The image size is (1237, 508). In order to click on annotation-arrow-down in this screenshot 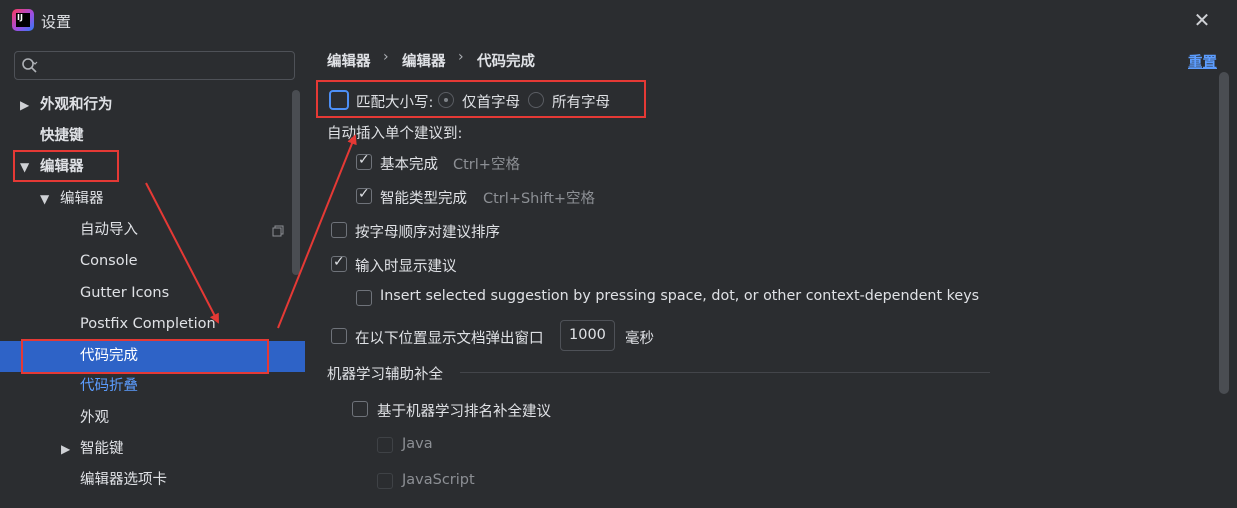, I will do `click(182, 253)`.